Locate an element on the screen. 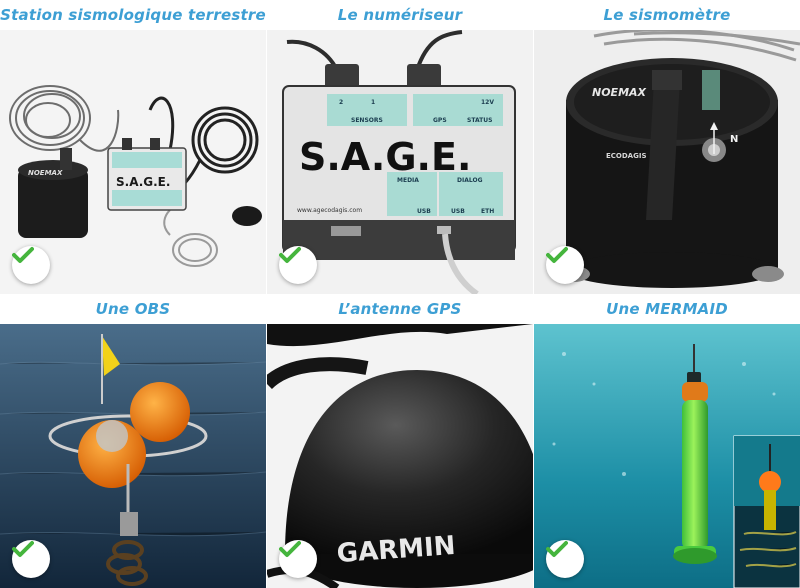 This screenshot has height=588, width=800. usb-left-label: USB is located at coordinates (424, 211).